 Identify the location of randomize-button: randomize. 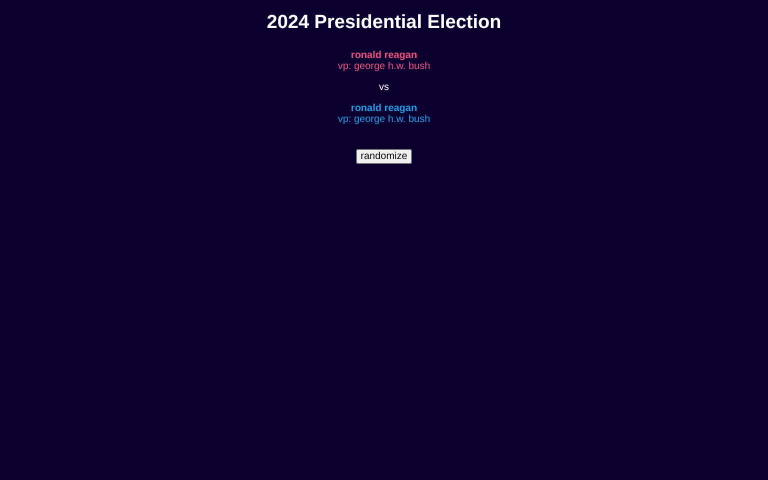
(384, 156).